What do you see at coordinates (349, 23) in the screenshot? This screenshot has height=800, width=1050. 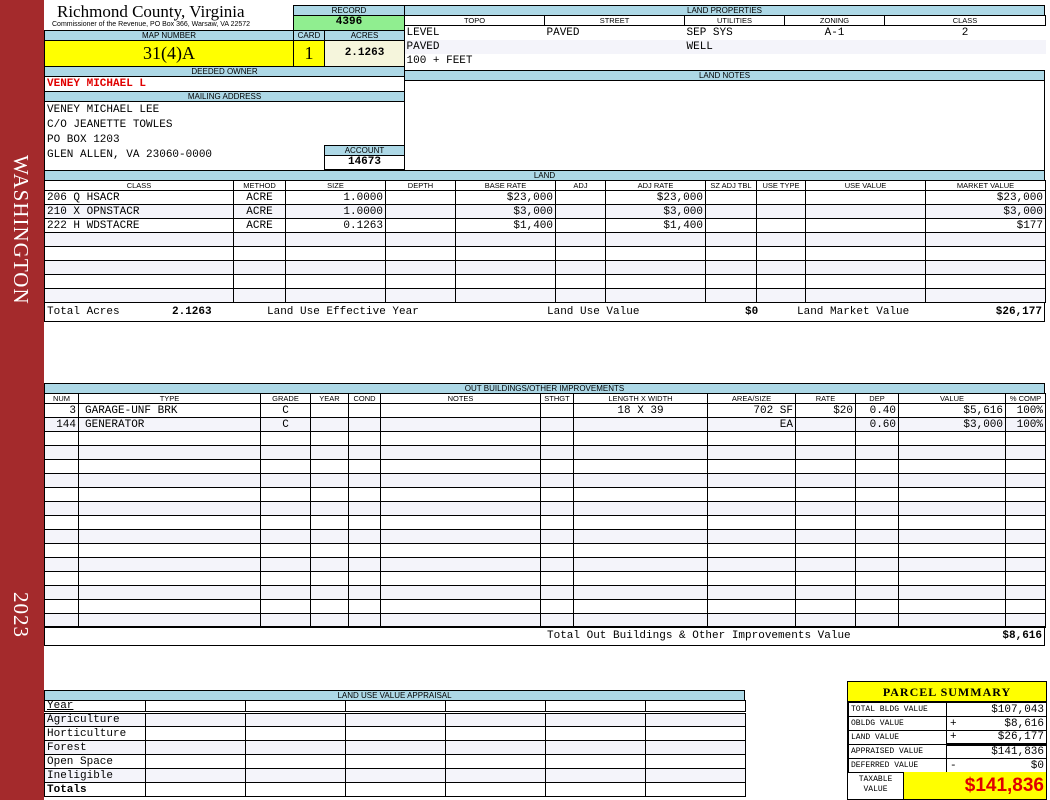 I see `record-value: 4396` at bounding box center [349, 23].